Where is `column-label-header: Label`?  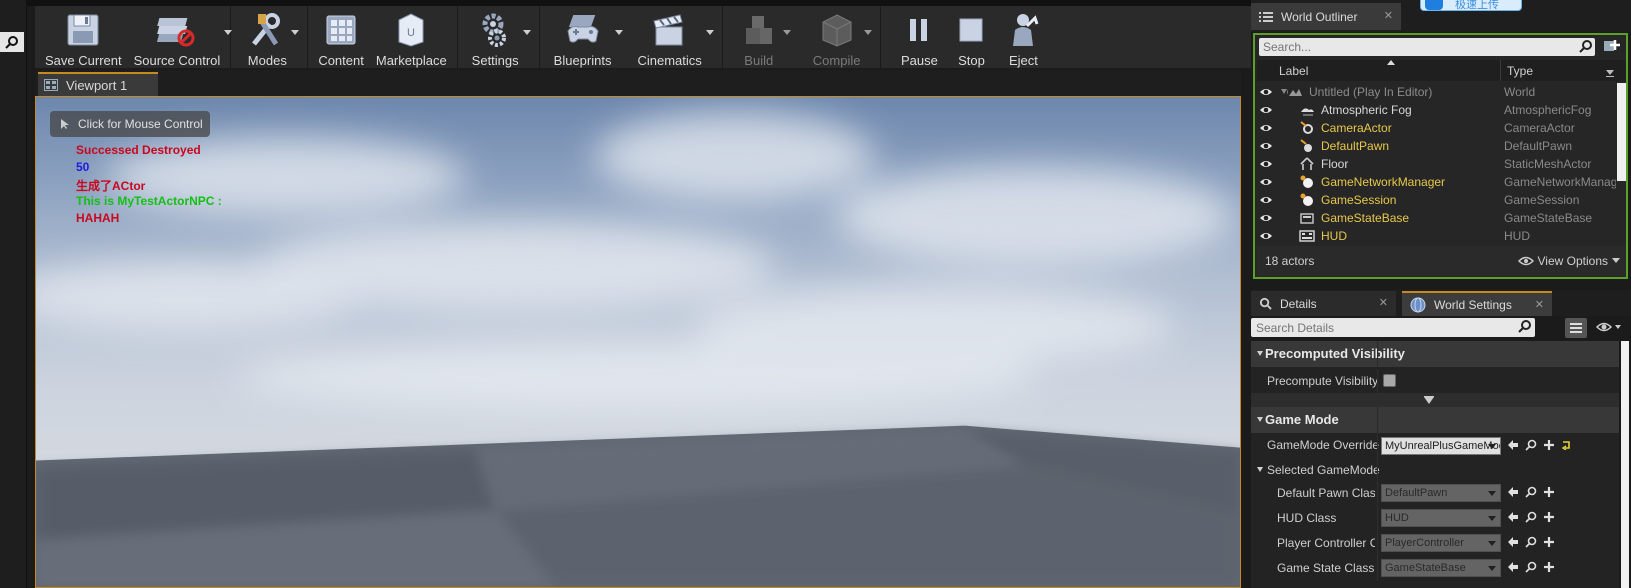
column-label-header: Label is located at coordinates (1293, 71).